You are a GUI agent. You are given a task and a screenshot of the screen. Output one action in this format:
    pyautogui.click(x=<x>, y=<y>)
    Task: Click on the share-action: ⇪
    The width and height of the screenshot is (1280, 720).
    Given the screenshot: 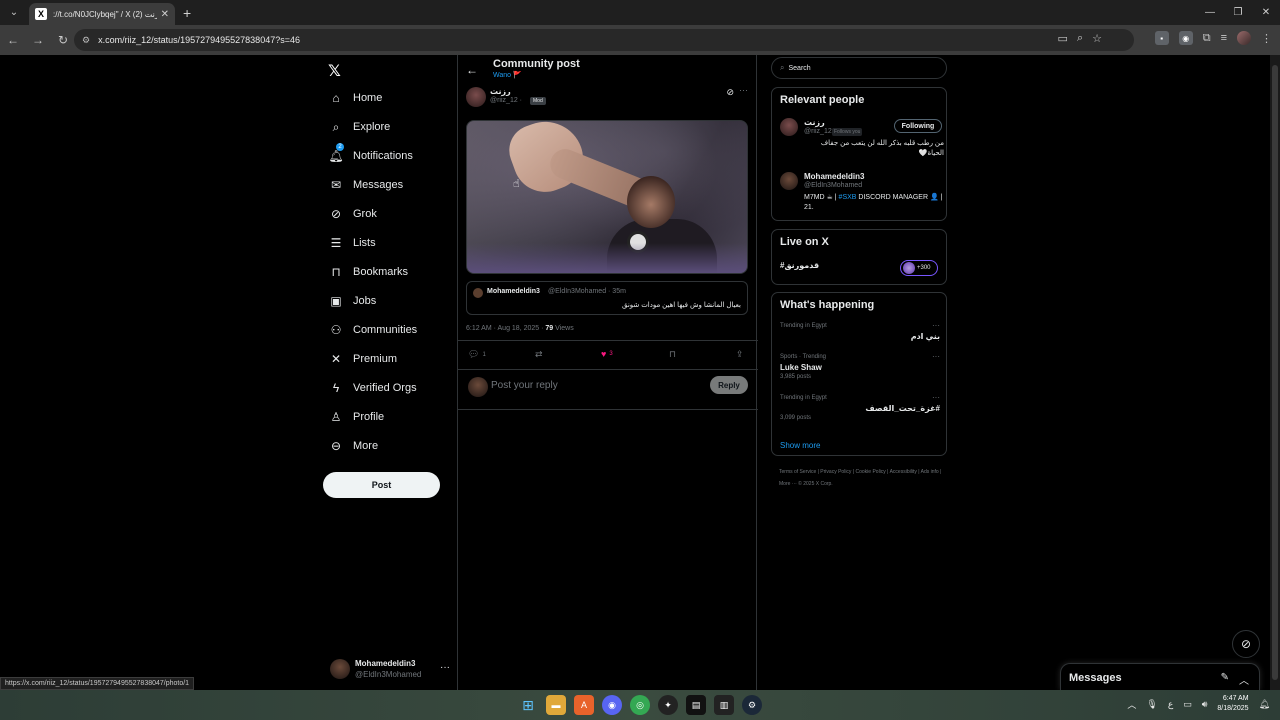 What is the action you would take?
    pyautogui.click(x=740, y=354)
    